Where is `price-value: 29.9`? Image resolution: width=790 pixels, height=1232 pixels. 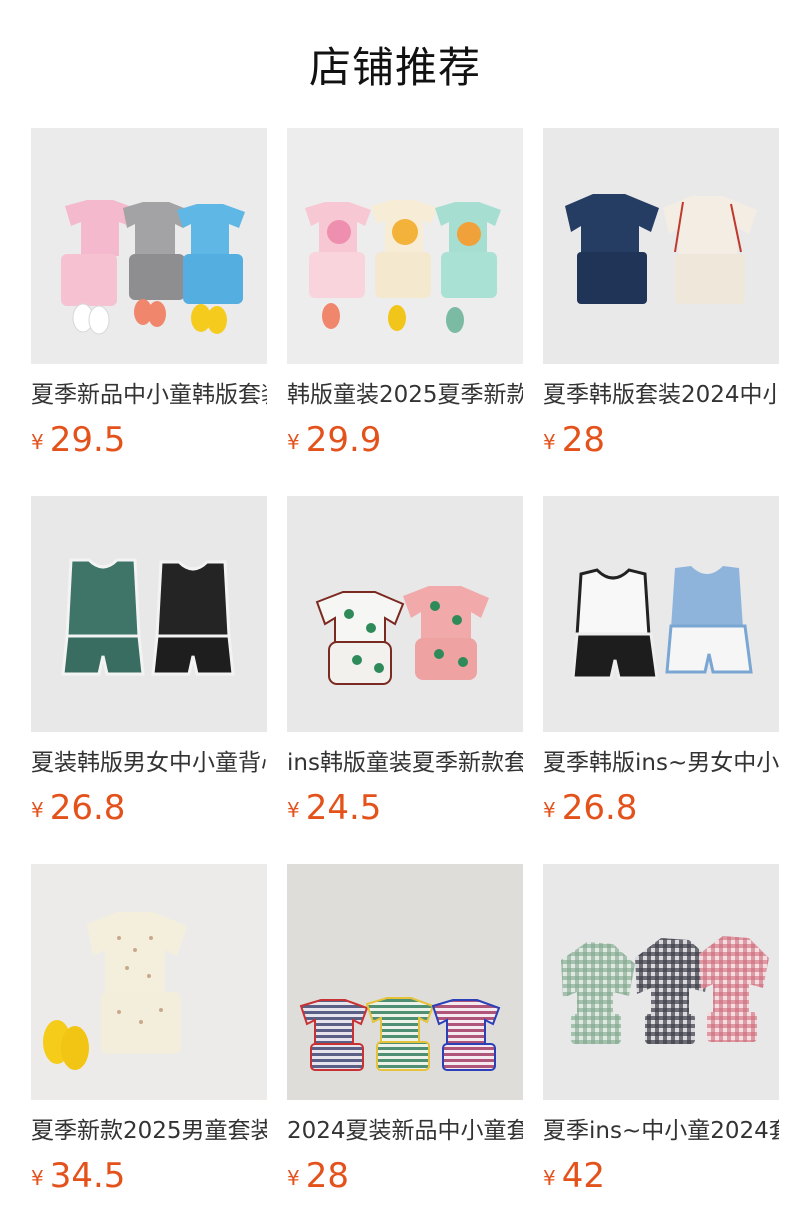
price-value: 29.9 is located at coordinates (343, 440).